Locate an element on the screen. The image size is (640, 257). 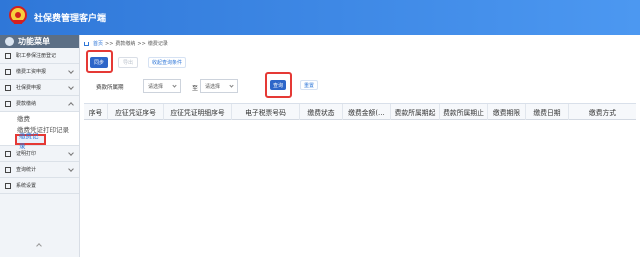
sidebar-title: 功能菜单 is located at coordinates (34, 41).